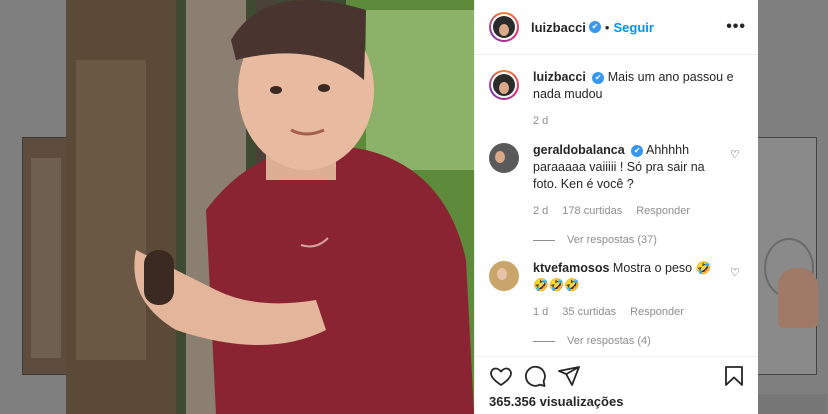  I want to click on commenter-username: ktvefamosos, so click(571, 268).